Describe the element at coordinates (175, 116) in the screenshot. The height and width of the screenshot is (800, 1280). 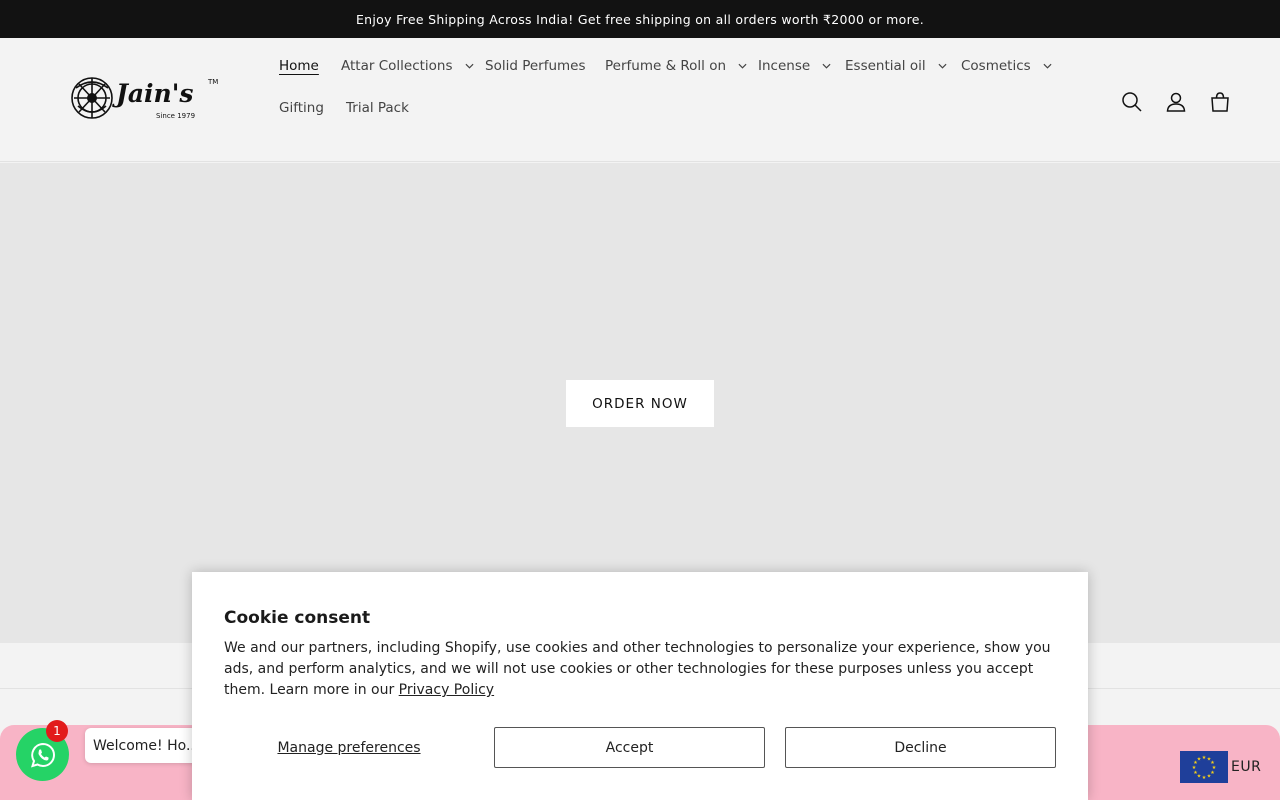
I see `logo-tagline: Since 1979` at that location.